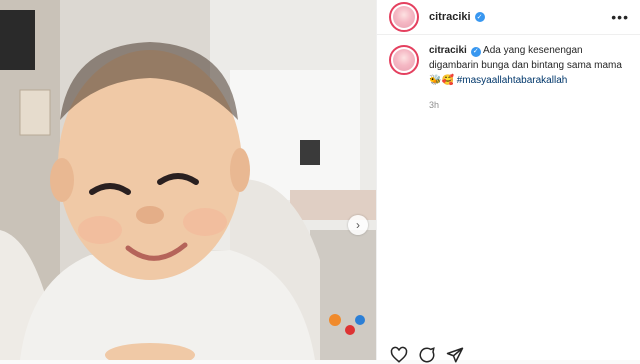 This screenshot has width=640, height=364. I want to click on chevron-right-icon: ›, so click(358, 225).